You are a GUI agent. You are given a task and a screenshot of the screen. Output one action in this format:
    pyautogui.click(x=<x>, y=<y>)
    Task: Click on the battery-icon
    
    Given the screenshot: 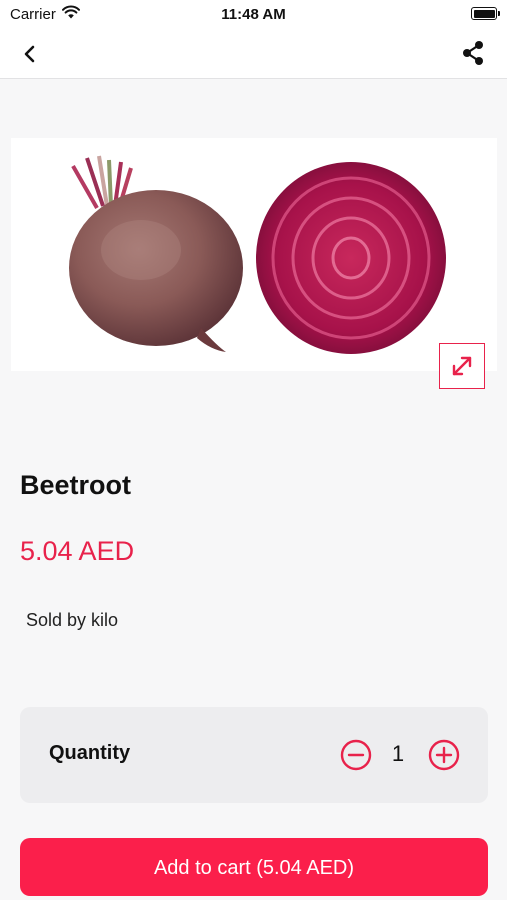 What is the action you would take?
    pyautogui.click(x=485, y=13)
    